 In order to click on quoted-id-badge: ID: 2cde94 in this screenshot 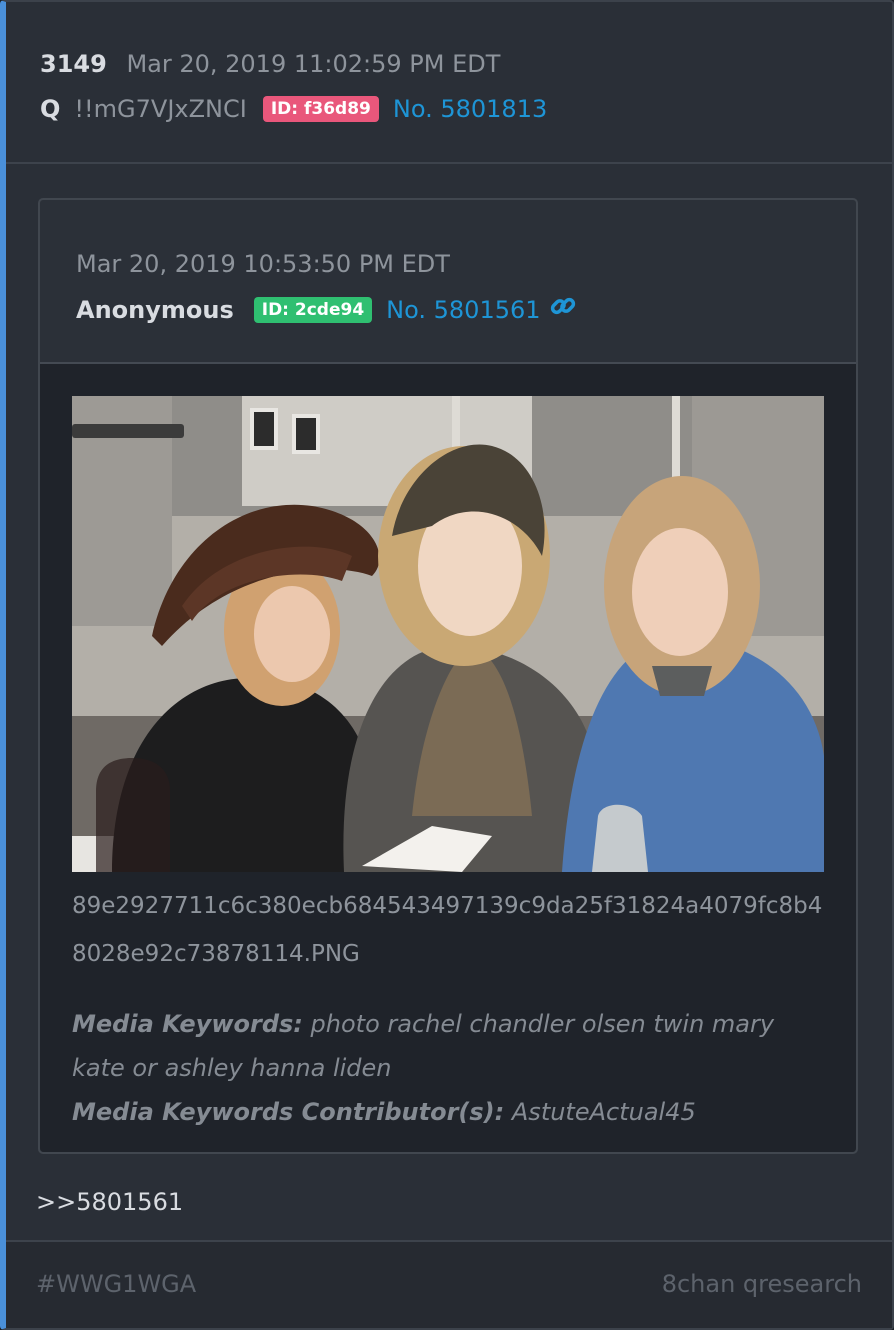, I will do `click(313, 310)`.